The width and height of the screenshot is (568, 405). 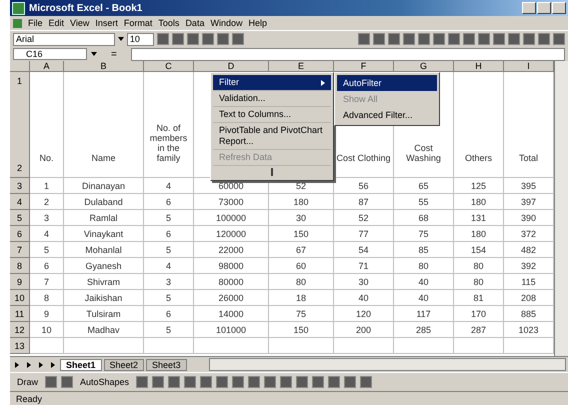 What do you see at coordinates (20, 202) in the screenshot?
I see `row-header: 4` at bounding box center [20, 202].